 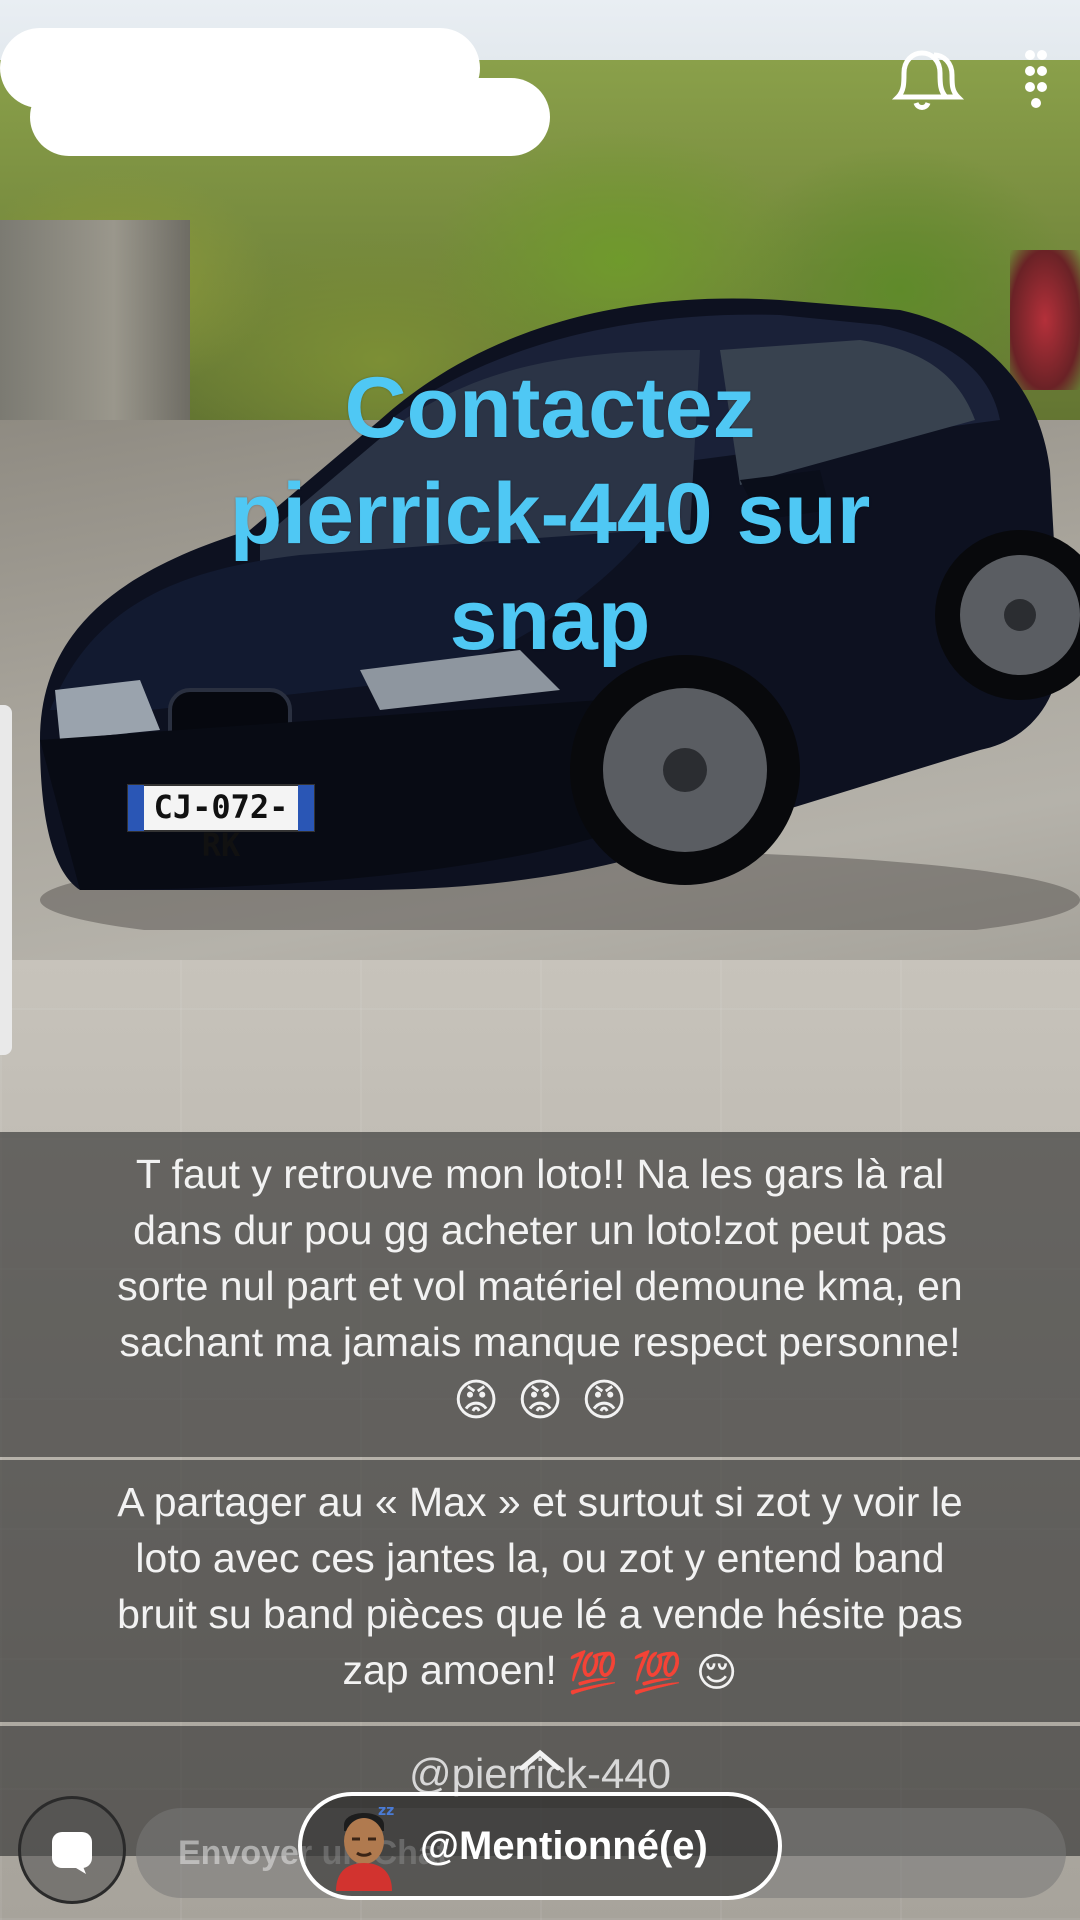 What do you see at coordinates (540, 1760) in the screenshot?
I see `chevron-up-icon` at bounding box center [540, 1760].